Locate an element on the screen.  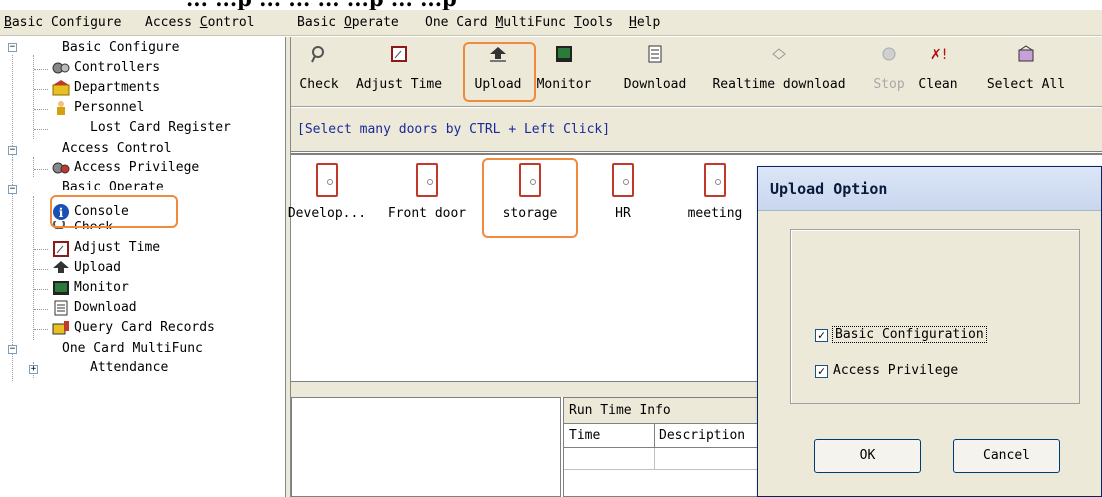
column-description: Description is located at coordinates (702, 435).